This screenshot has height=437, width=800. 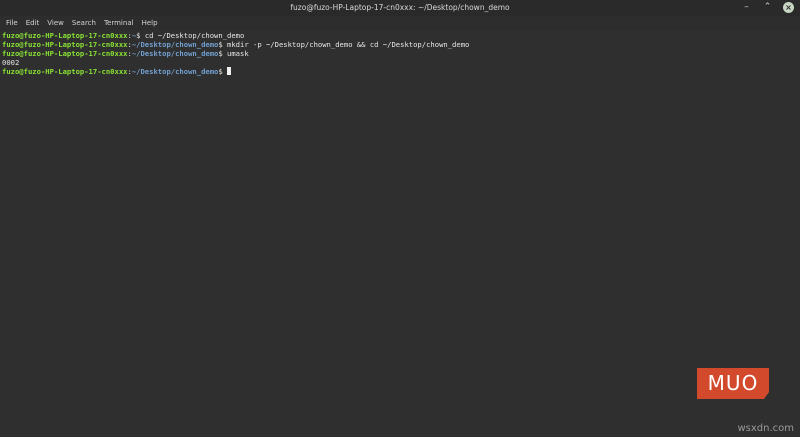 I want to click on menu-bar: File Edit View Search Terminal Help, so click(x=400, y=23).